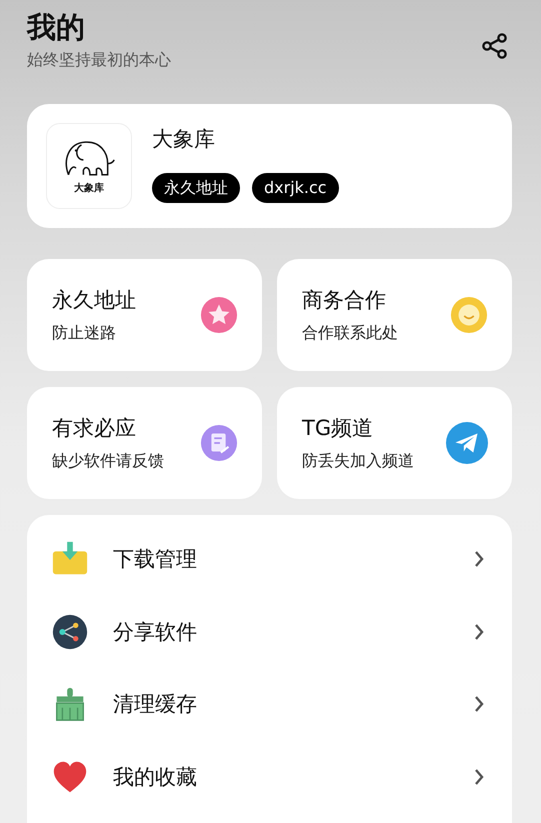 Image resolution: width=541 pixels, height=823 pixels. I want to click on card-title: 永久地址, so click(94, 300).